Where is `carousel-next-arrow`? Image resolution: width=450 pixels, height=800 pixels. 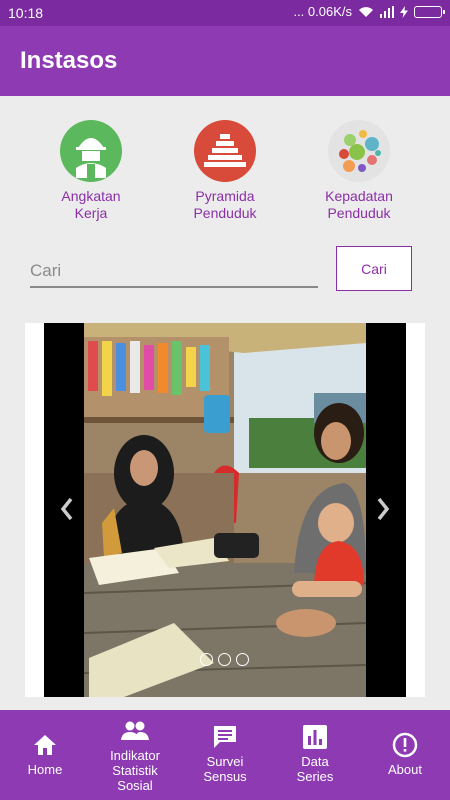 carousel-next-arrow is located at coordinates (383, 509).